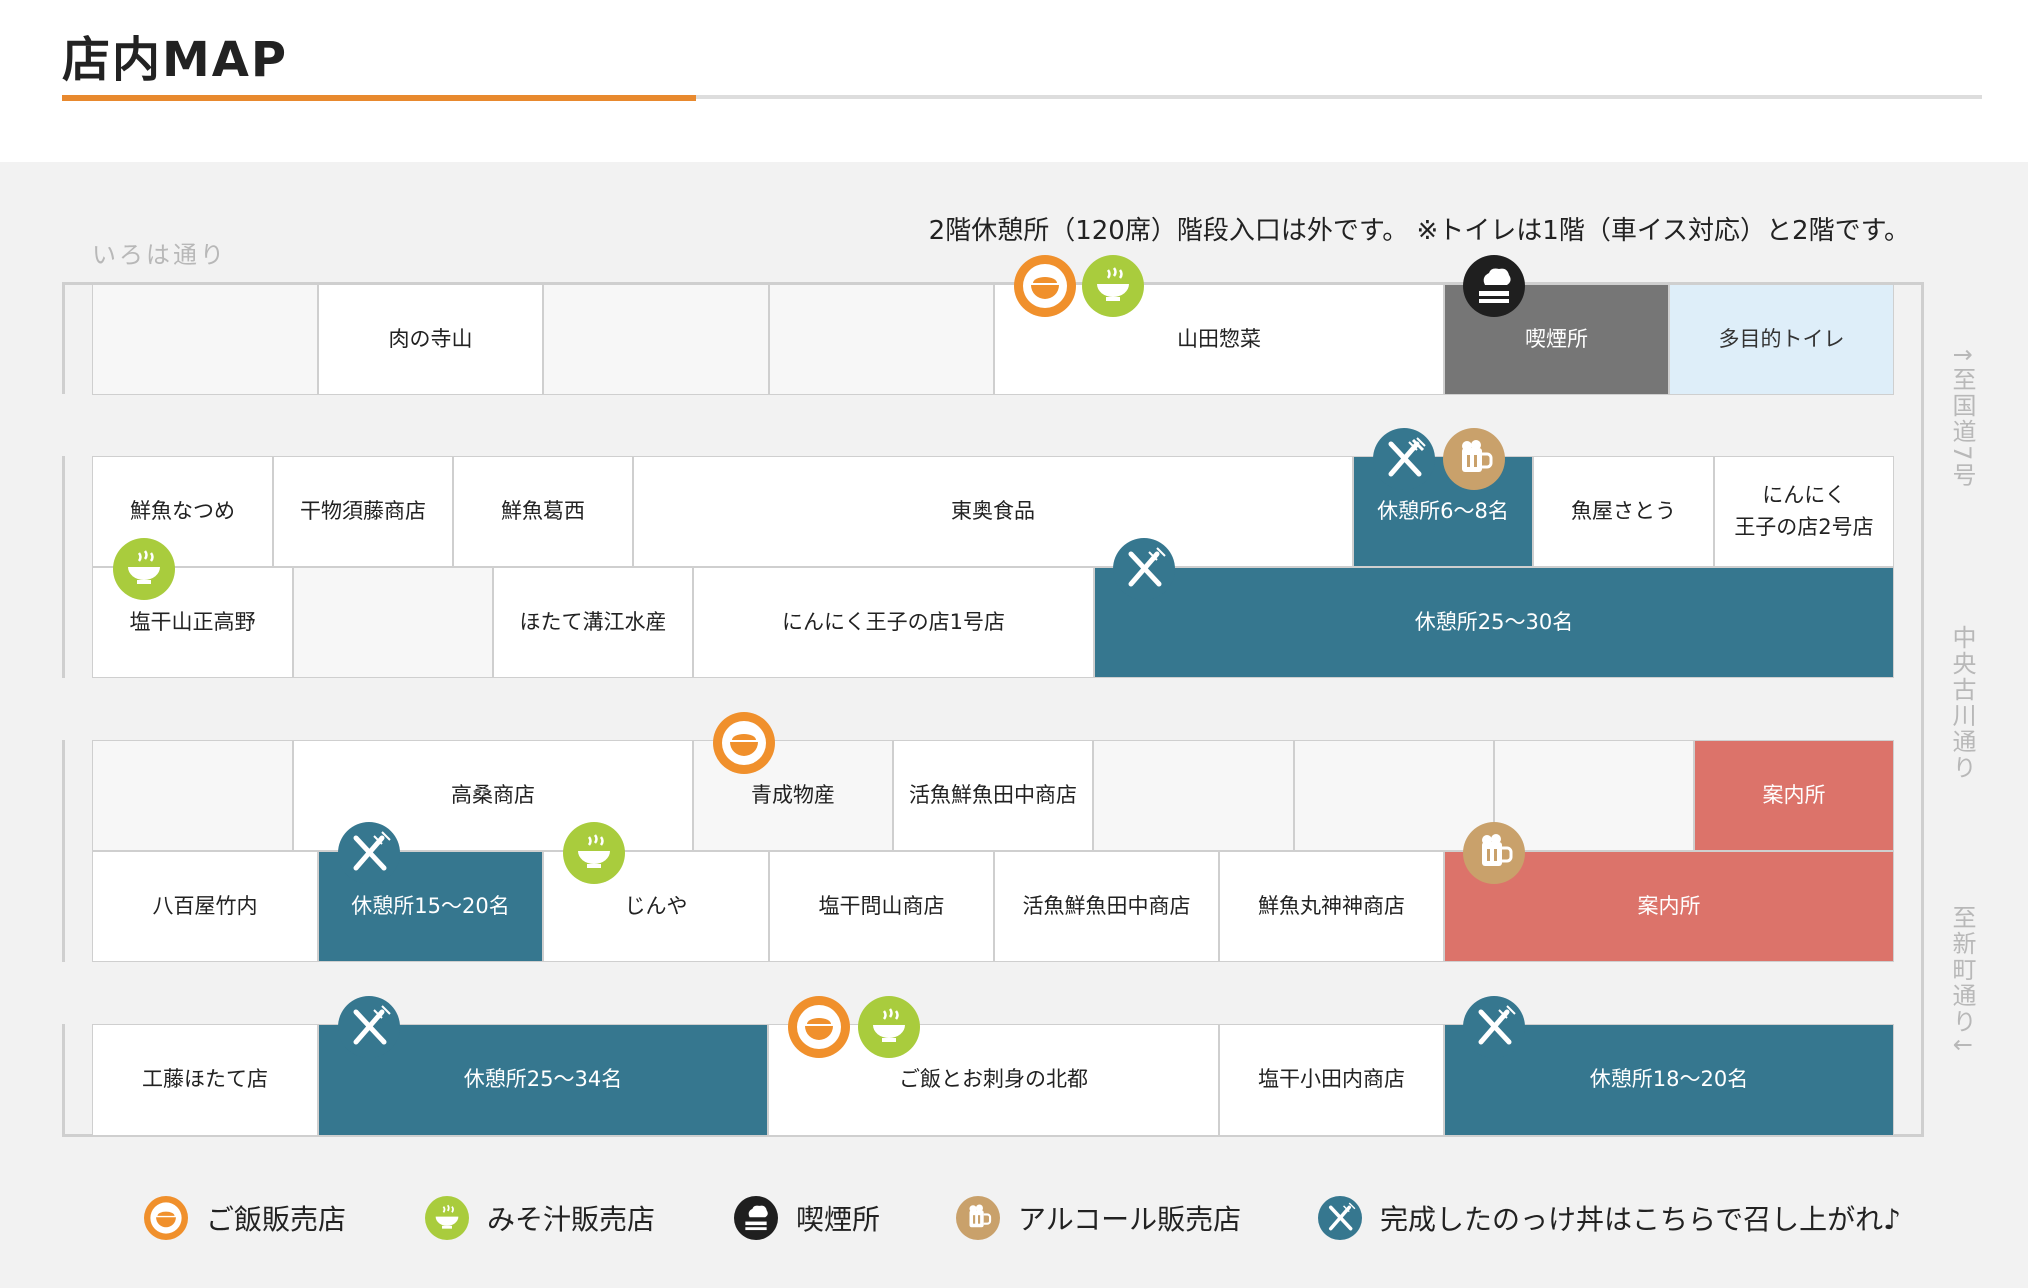  What do you see at coordinates (379, 98) in the screenshot?
I see `title-underline-accent` at bounding box center [379, 98].